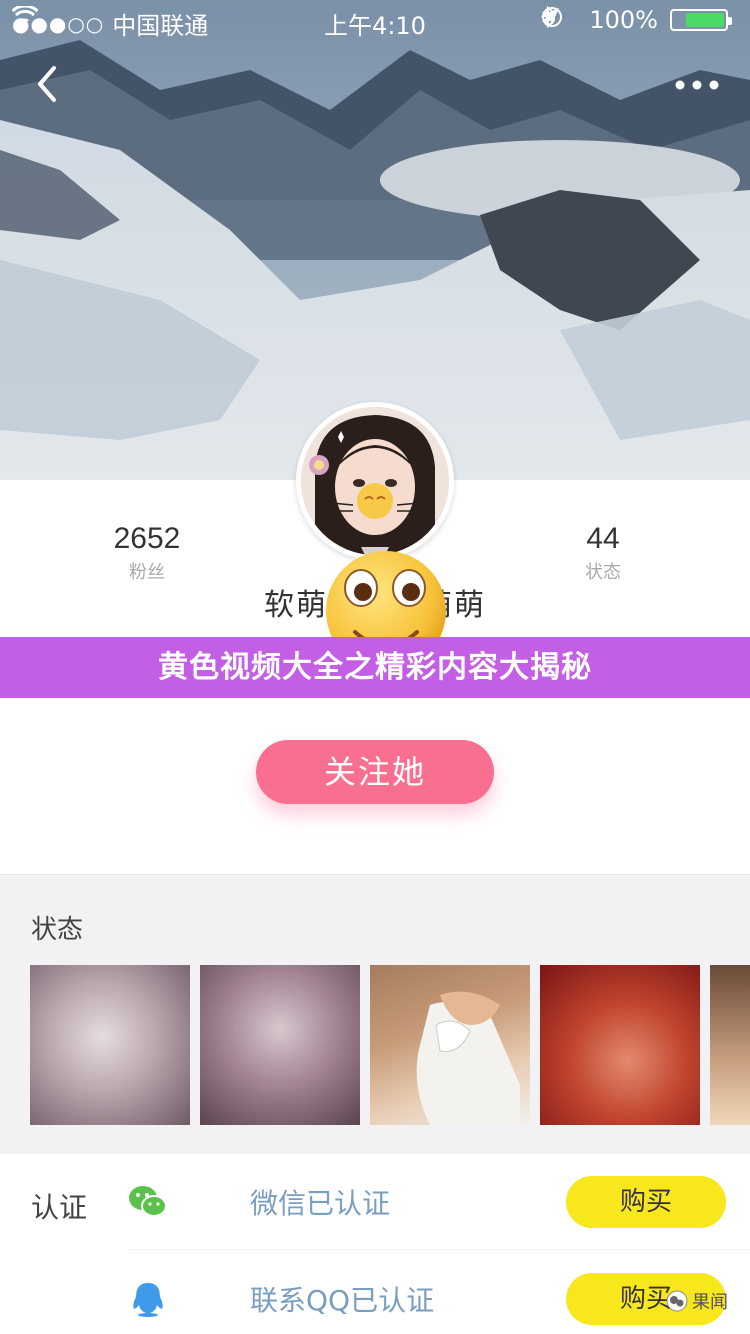 This screenshot has height=1334, width=750. I want to click on wechat-verified-text: 微信已认证, so click(320, 1203).